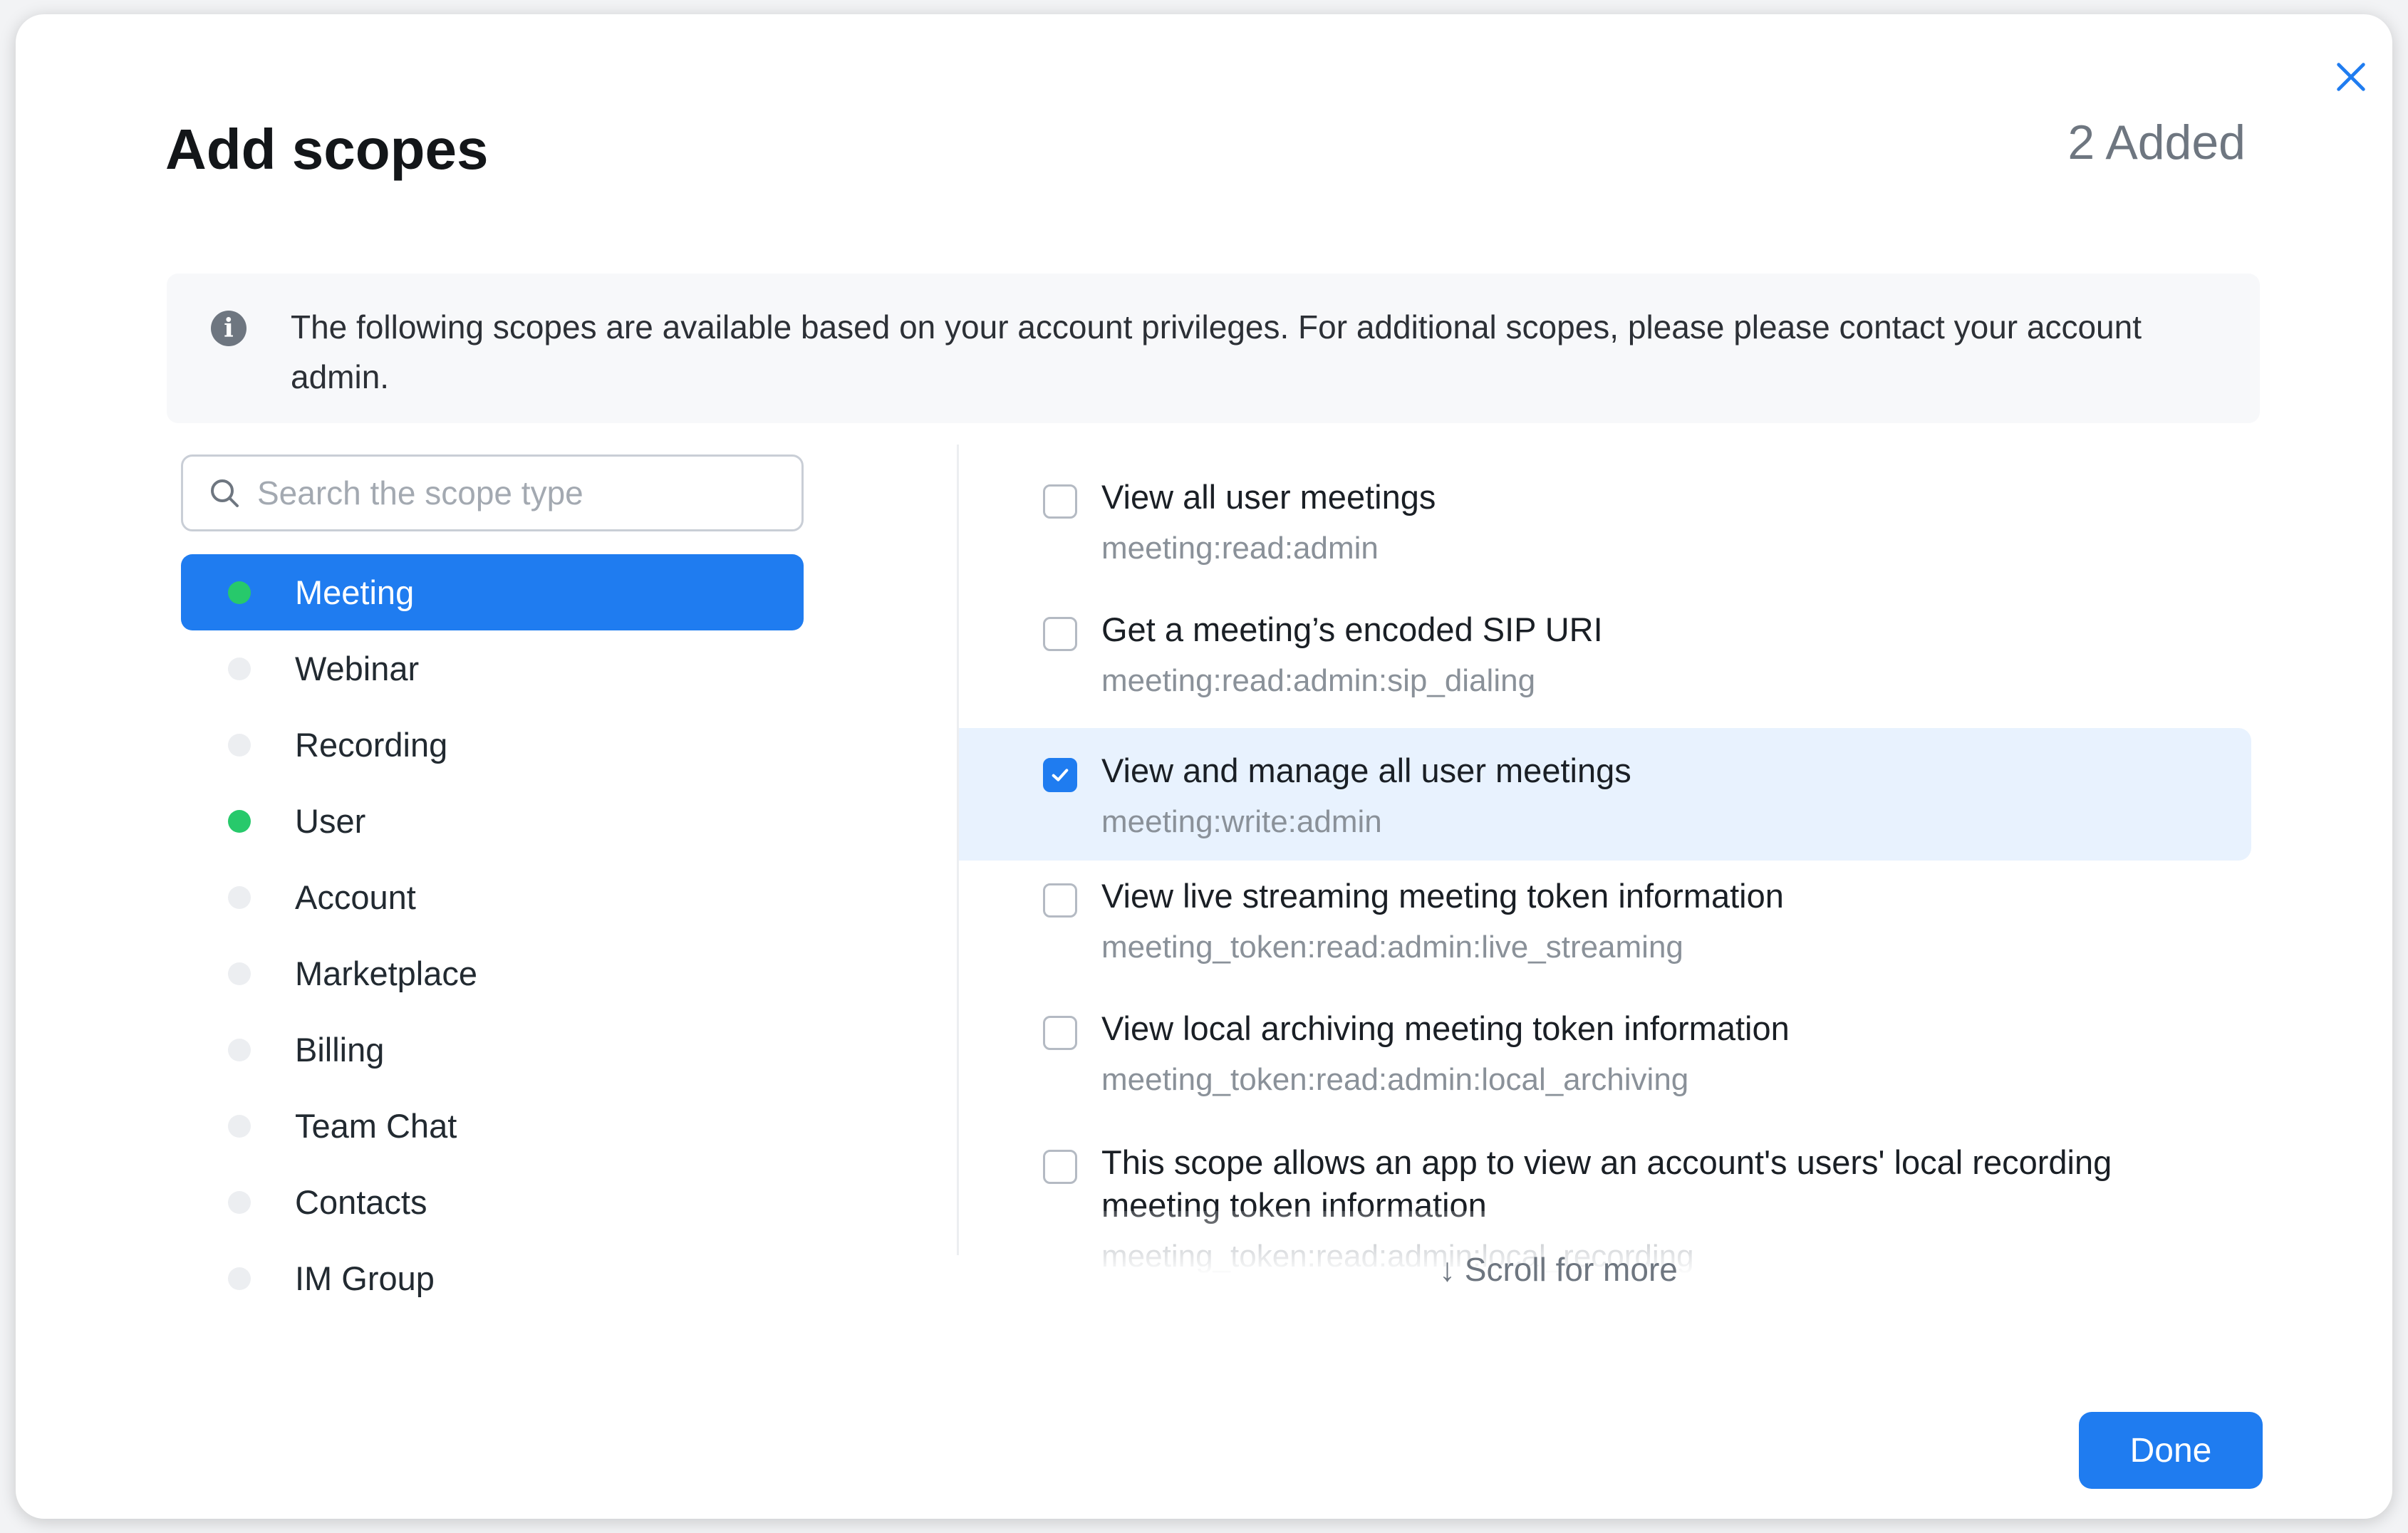  Describe the element at coordinates (492, 1126) in the screenshot. I see `category-item-team-chat: Team Chat` at that location.